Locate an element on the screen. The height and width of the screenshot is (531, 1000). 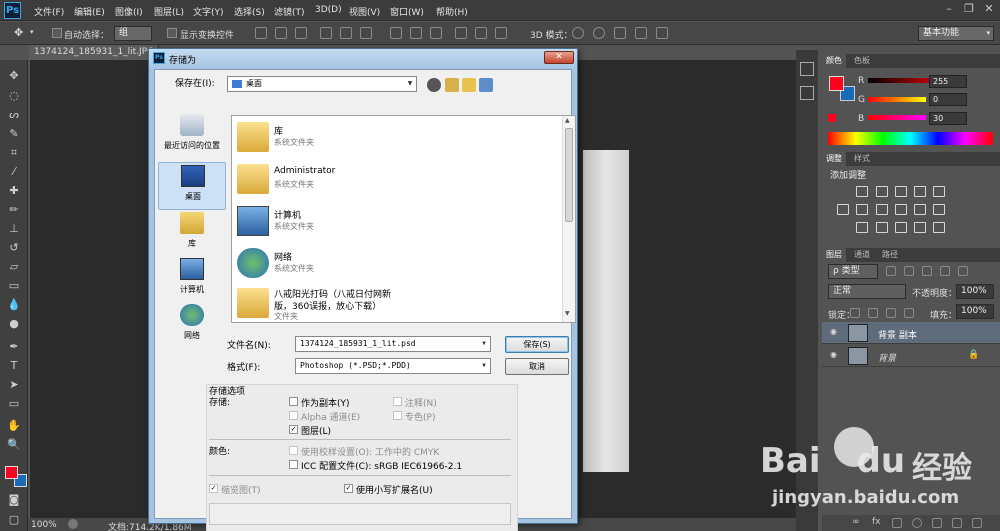
r-value: 255 is located at coordinates (948, 81).